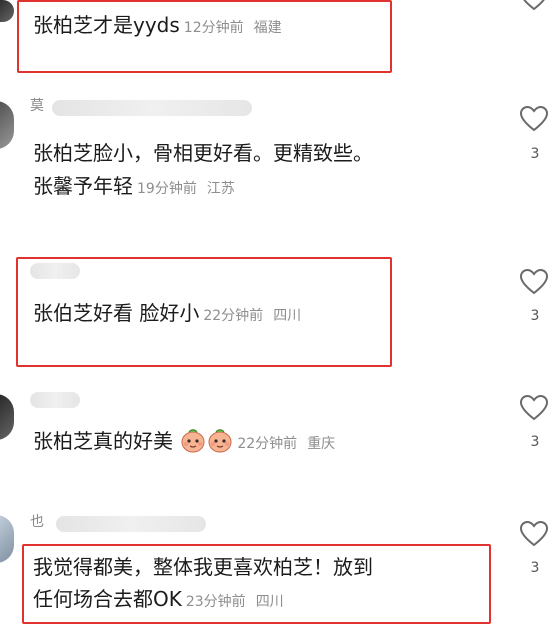 Image resolution: width=552 pixels, height=640 pixels. I want to click on comment-username: 也, so click(42, 522).